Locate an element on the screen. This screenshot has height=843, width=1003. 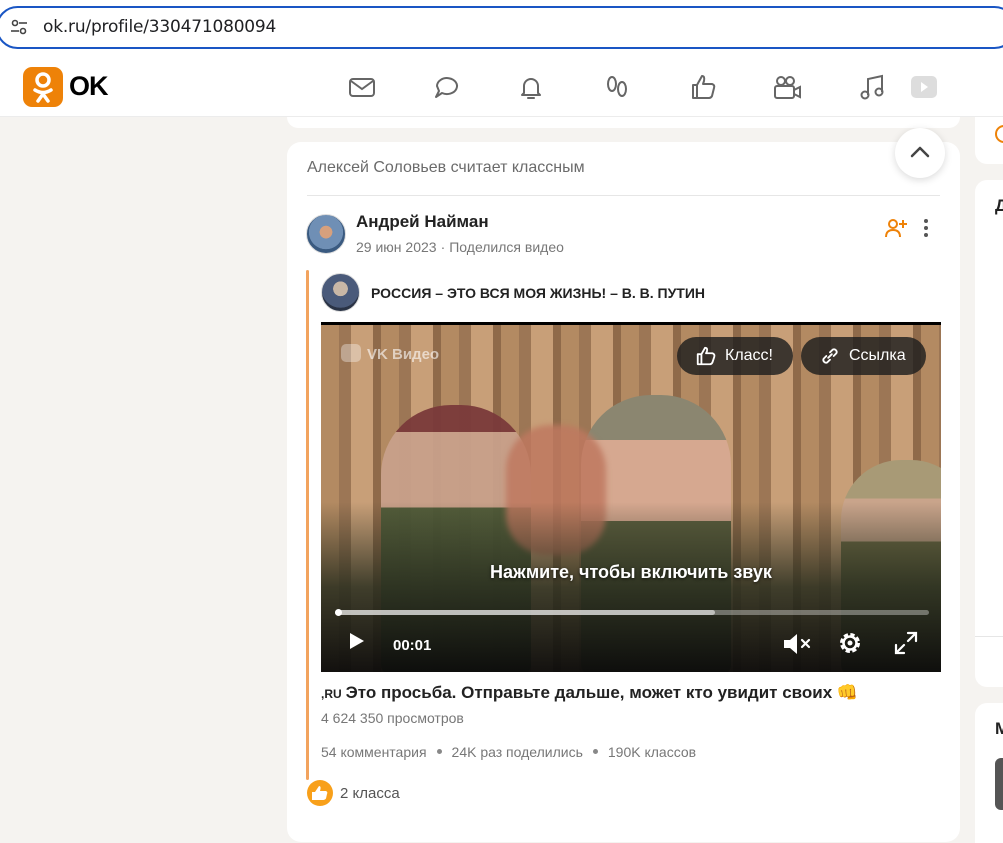
klass-thumb-icon is located at coordinates (320, 793).